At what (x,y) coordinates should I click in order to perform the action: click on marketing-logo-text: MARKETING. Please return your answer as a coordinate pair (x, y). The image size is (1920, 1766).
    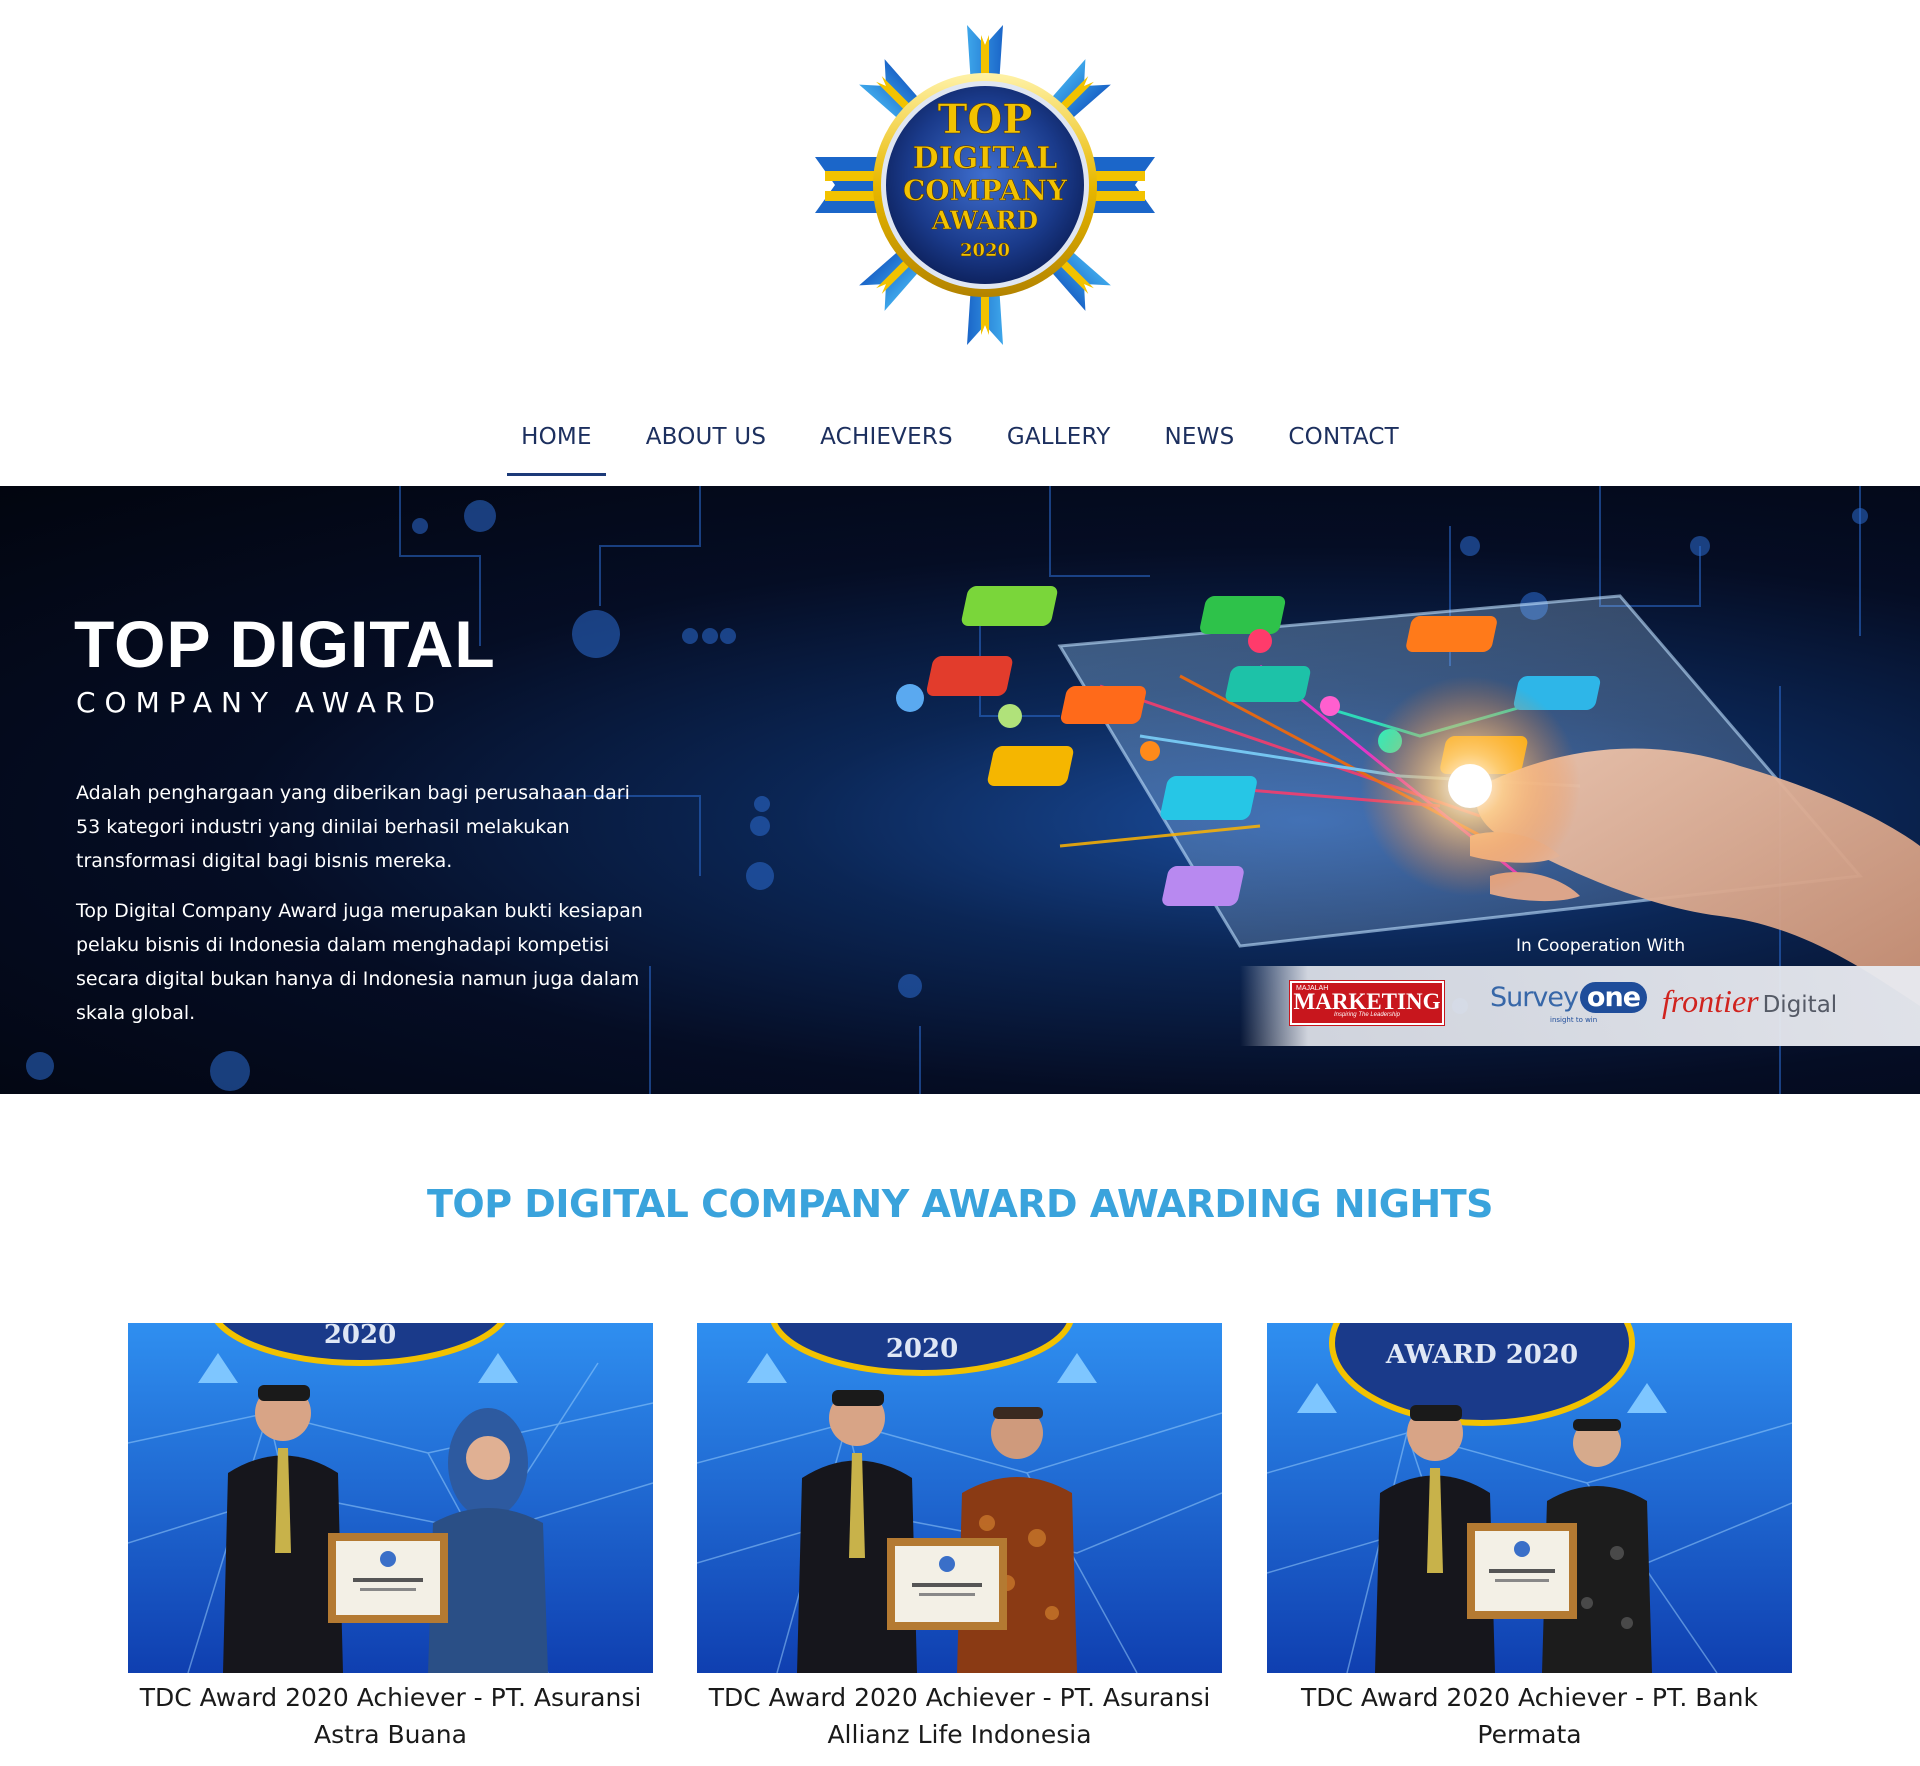
    Looking at the image, I should click on (1367, 1001).